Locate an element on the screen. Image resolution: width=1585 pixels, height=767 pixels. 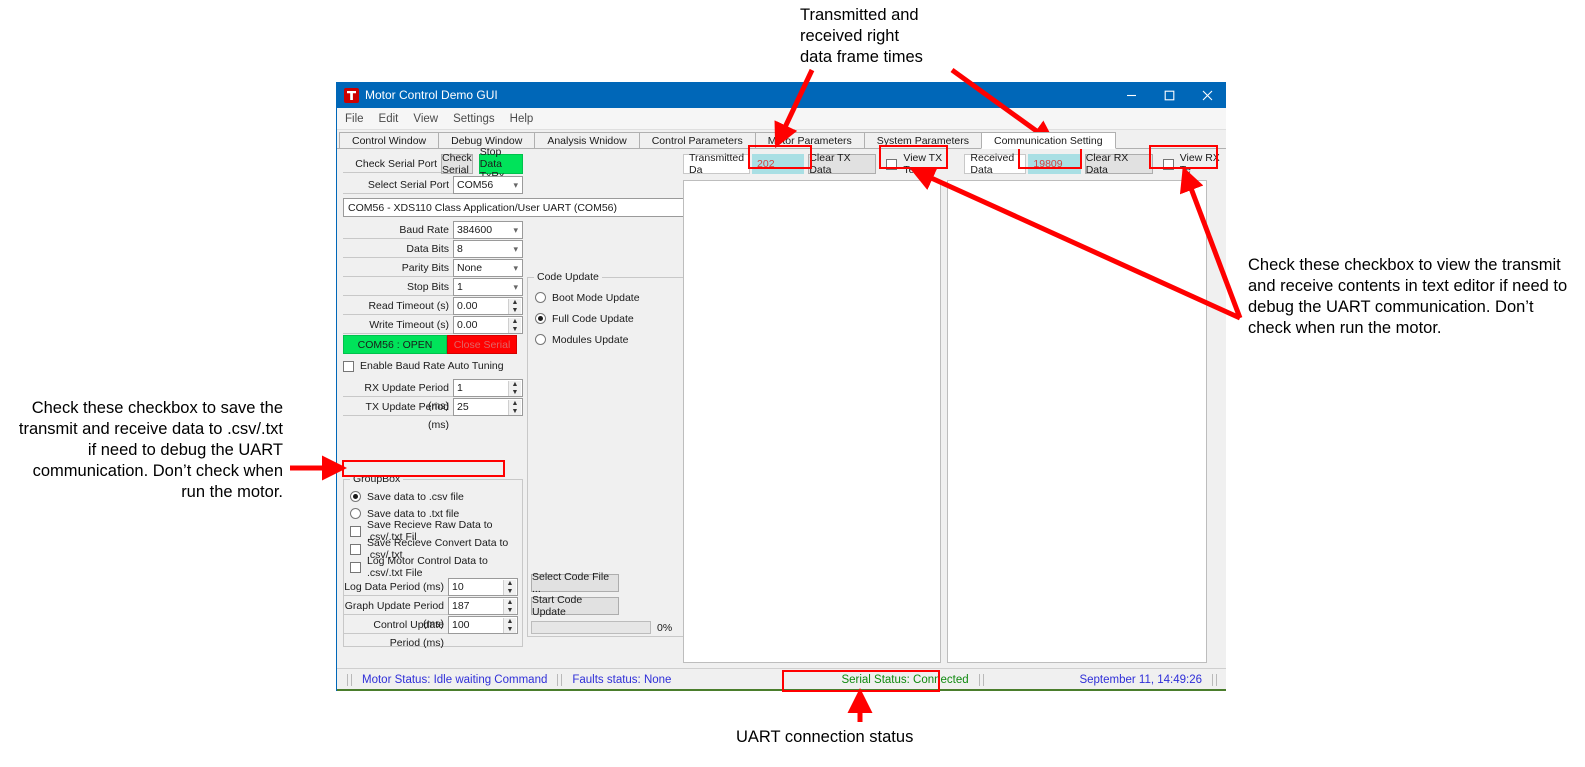
graph-update-period-stepper: 187 ▲ ▼ is located at coordinates (483, 606).